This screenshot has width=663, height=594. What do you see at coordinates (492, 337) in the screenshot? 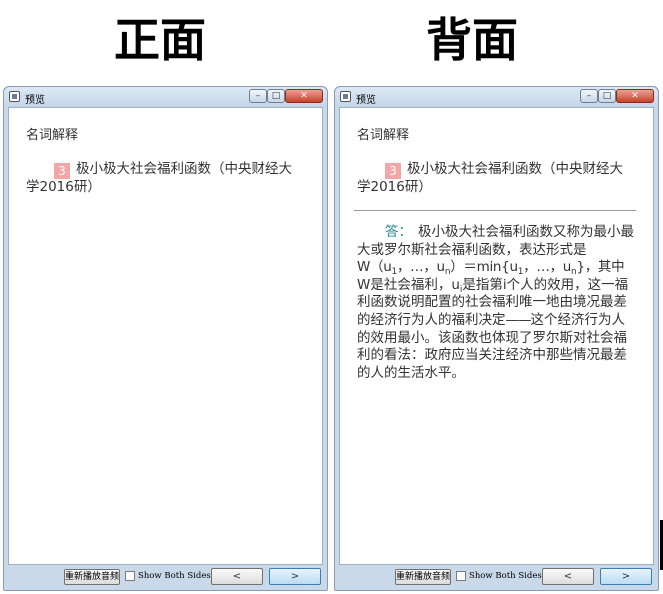
I see `answer-line: 的效用最小。该函数也体现了罗尔斯对社会福` at bounding box center [492, 337].